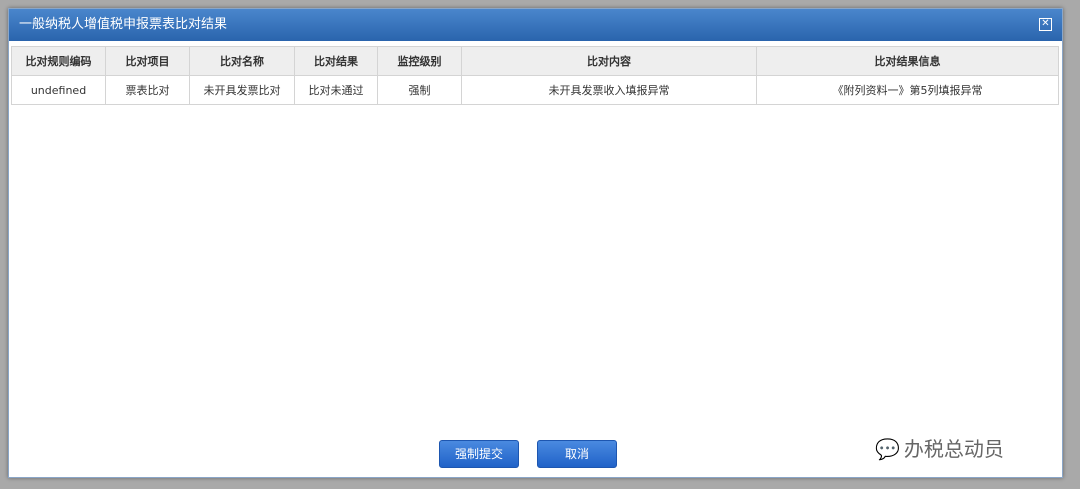 The width and height of the screenshot is (1080, 489). Describe the element at coordinates (123, 24) in the screenshot. I see `dialog-title: 一般纳税人增值税申报票表比对结果` at that location.